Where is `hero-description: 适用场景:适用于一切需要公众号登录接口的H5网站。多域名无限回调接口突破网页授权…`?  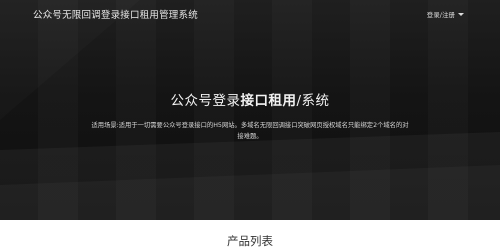 hero-description: 适用场景:适用于一切需要公众号登录接口的H5网站。多域名无限回调接口突破网页授权… is located at coordinates (250, 131).